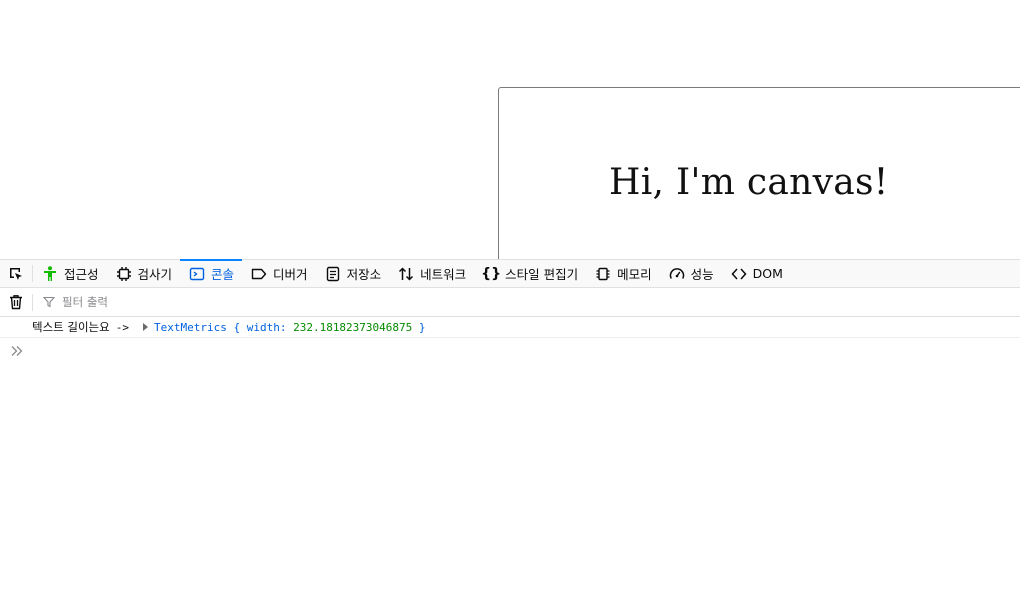 The height and width of the screenshot is (610, 1020). I want to click on tab-dom: DOM, so click(756, 273).